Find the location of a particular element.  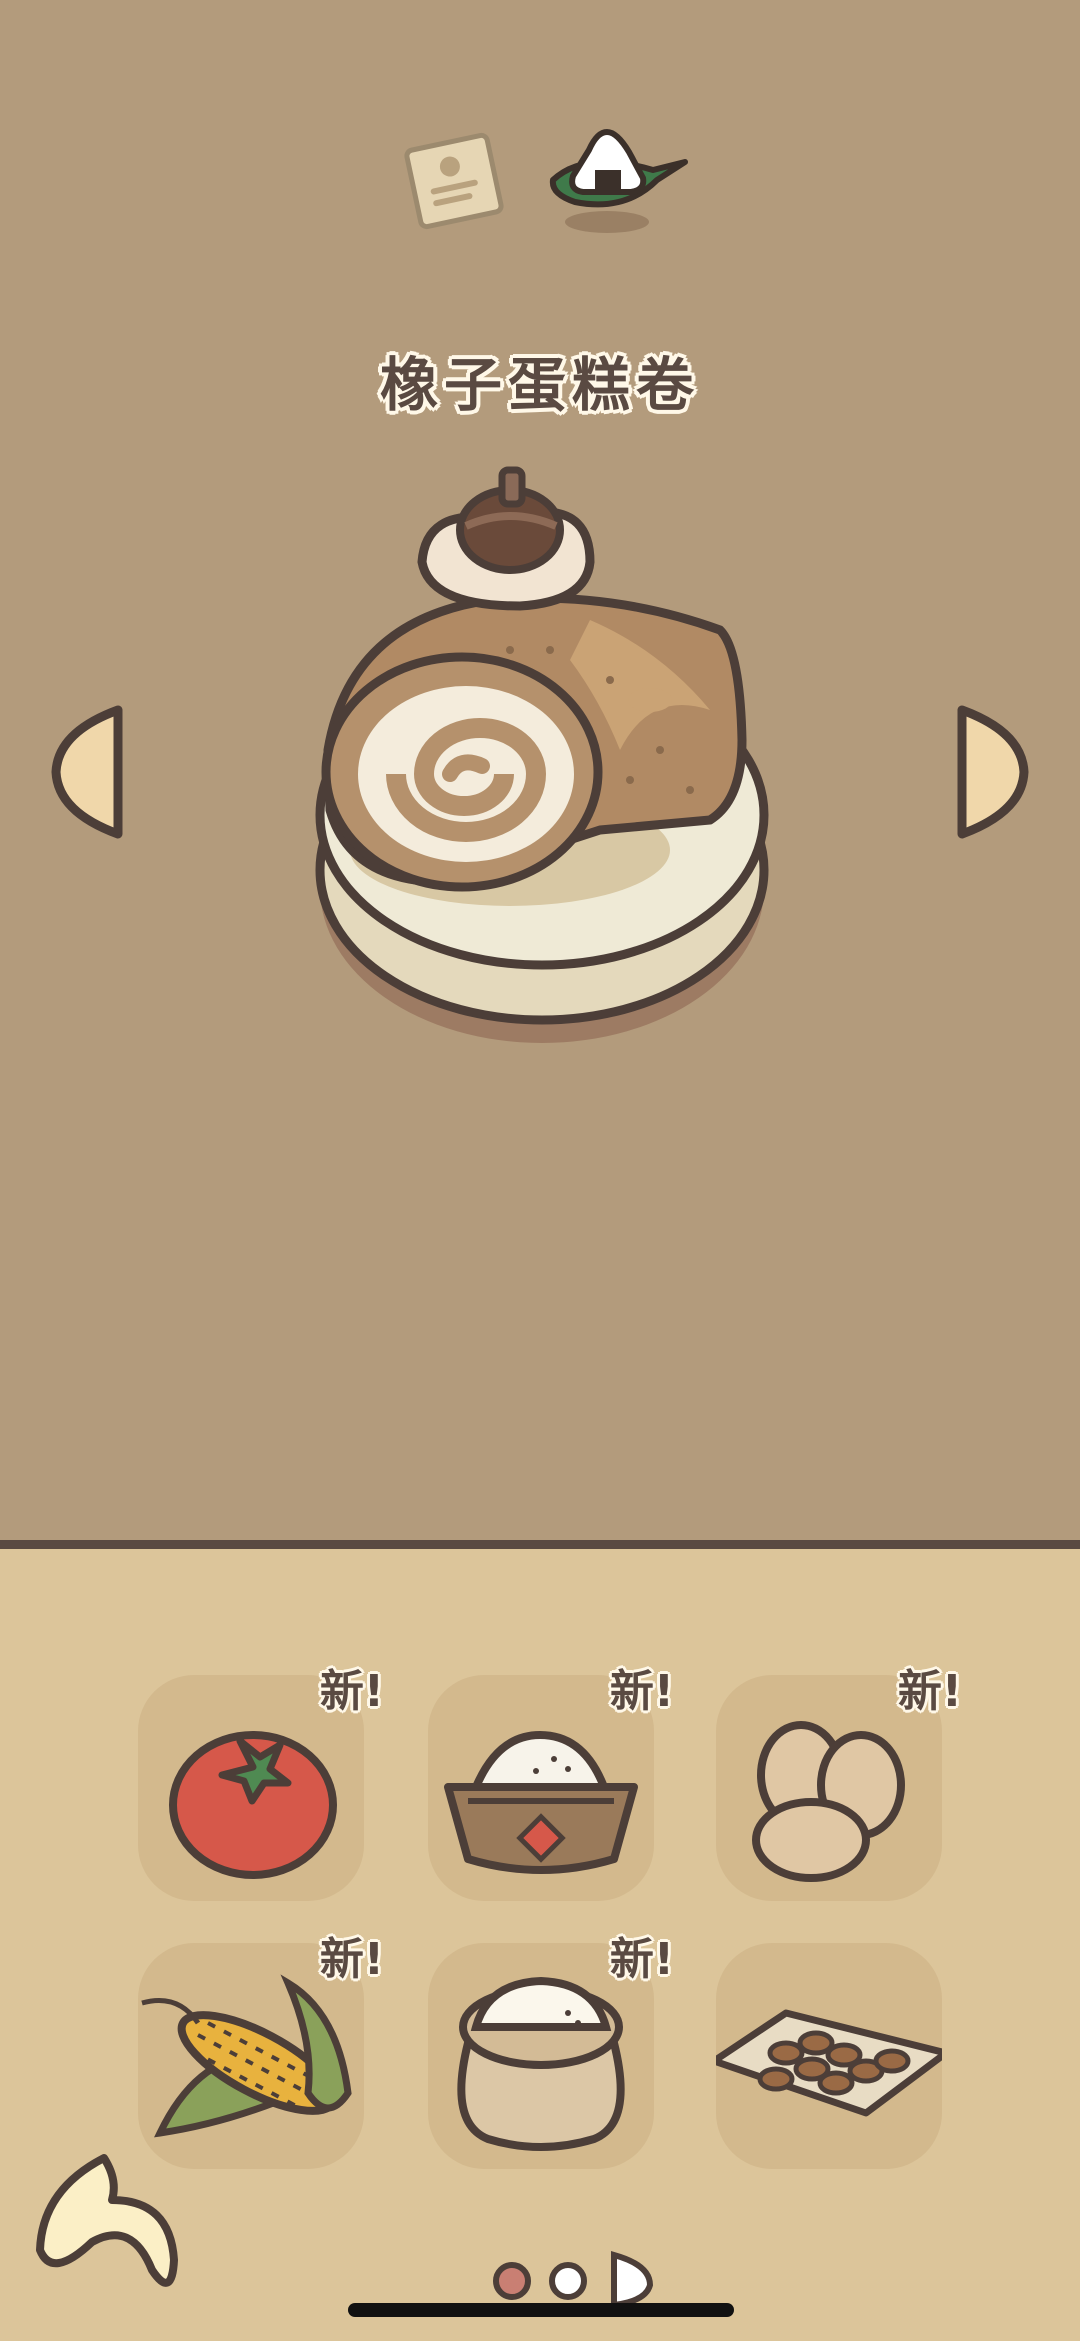

section-divider is located at coordinates (540, 1544).